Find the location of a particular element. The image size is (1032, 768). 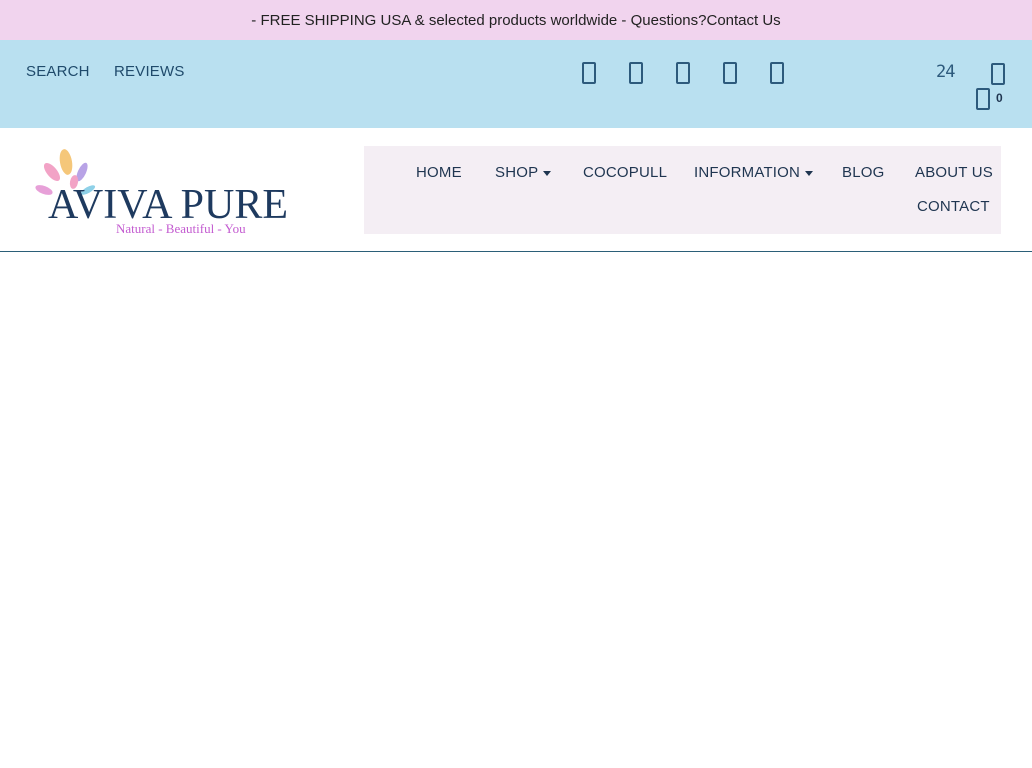

nav-about-us-label: ABOUT US is located at coordinates (954, 172).